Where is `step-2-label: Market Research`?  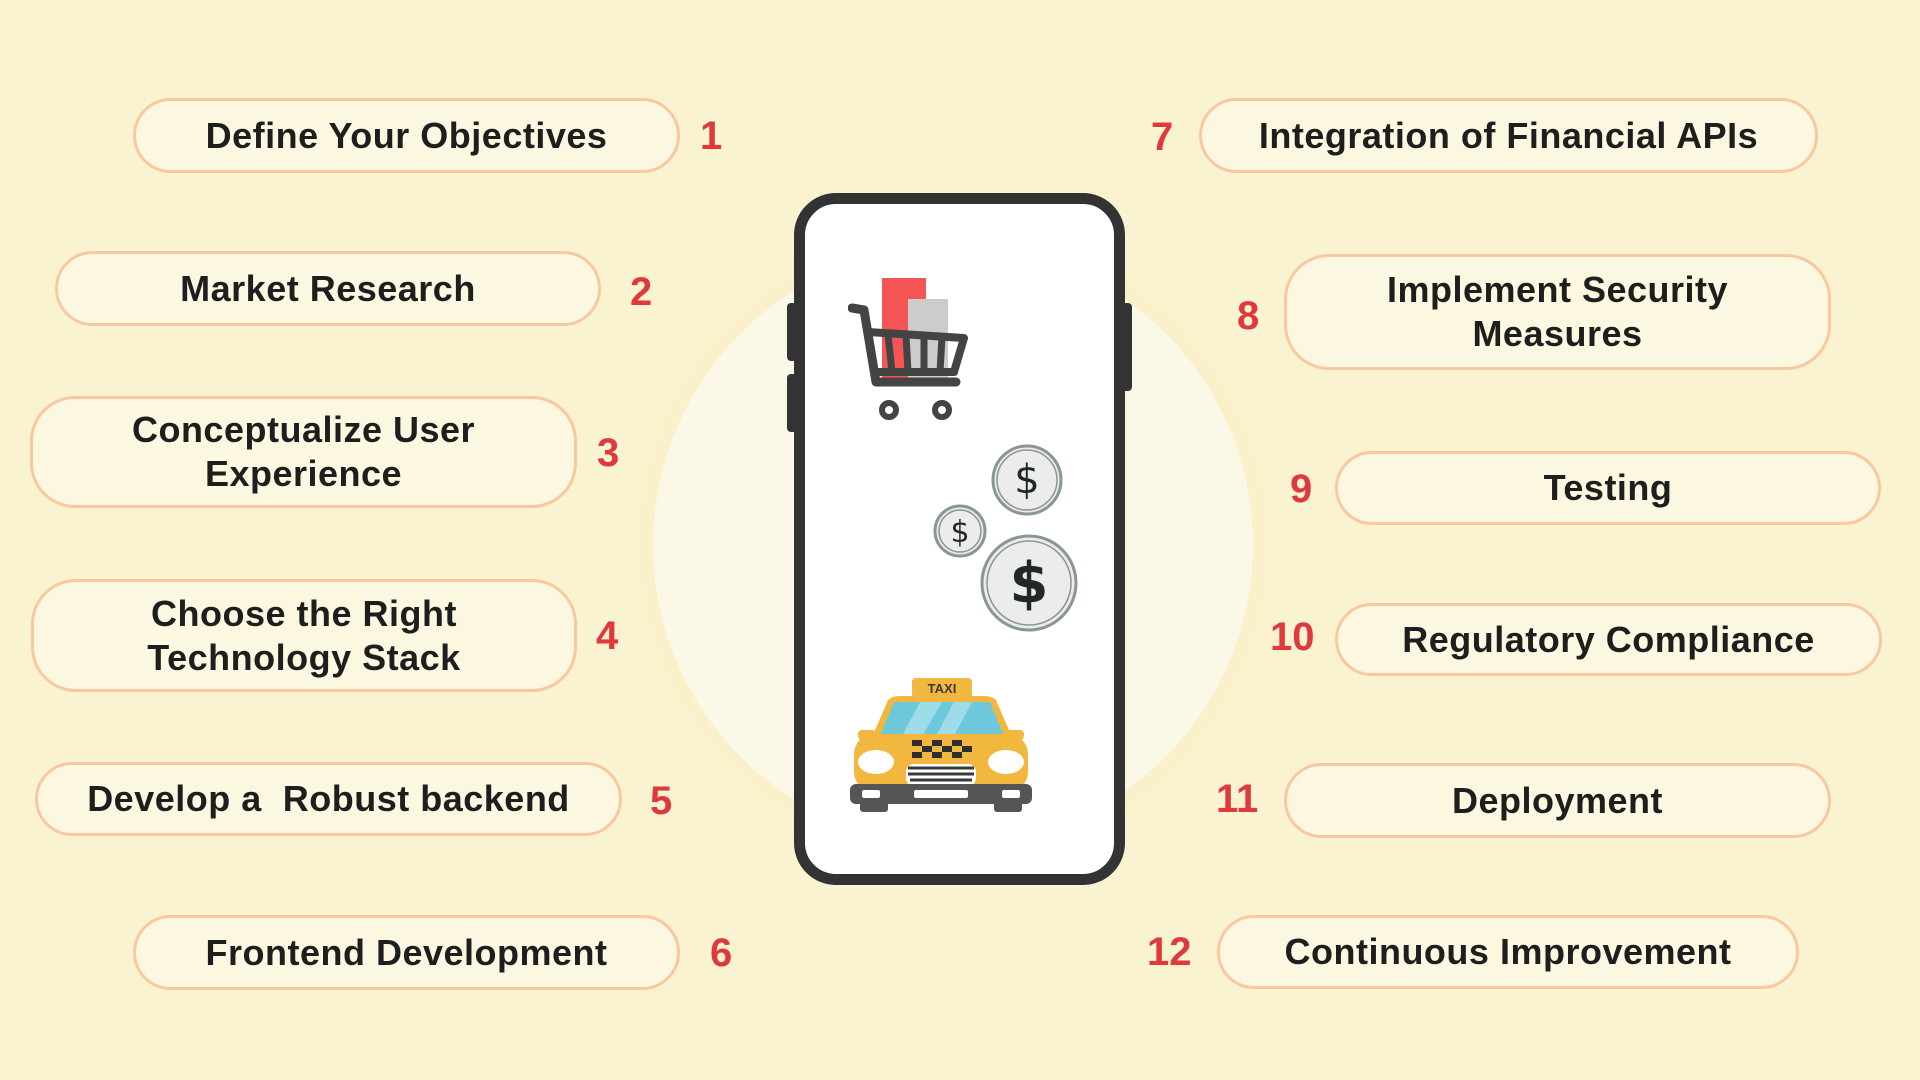
step-2-label: Market Research is located at coordinates (328, 288).